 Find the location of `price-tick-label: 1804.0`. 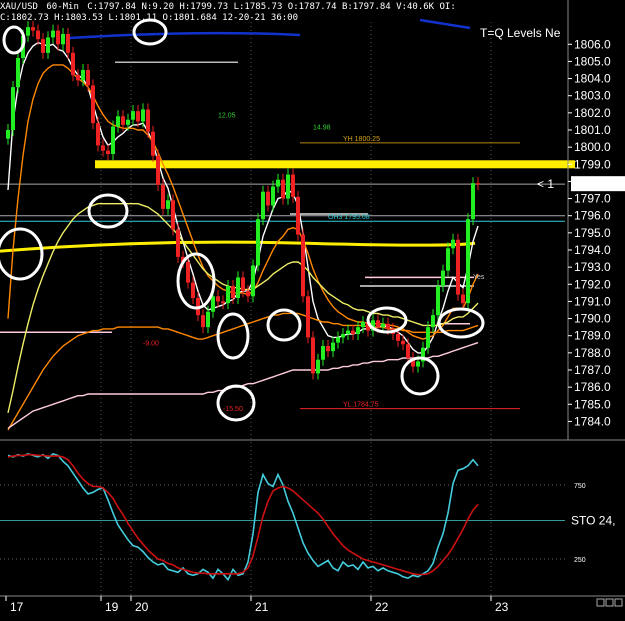

price-tick-label: 1804.0 is located at coordinates (592, 79).